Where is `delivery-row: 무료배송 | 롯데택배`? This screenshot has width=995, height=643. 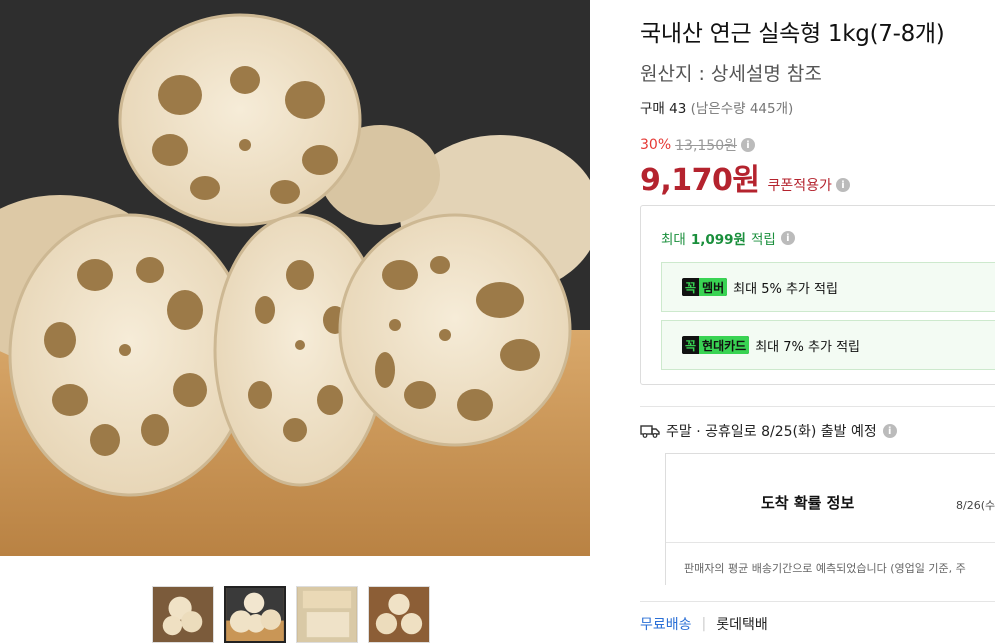 delivery-row: 무료배송 | 롯데택배 is located at coordinates (704, 624).